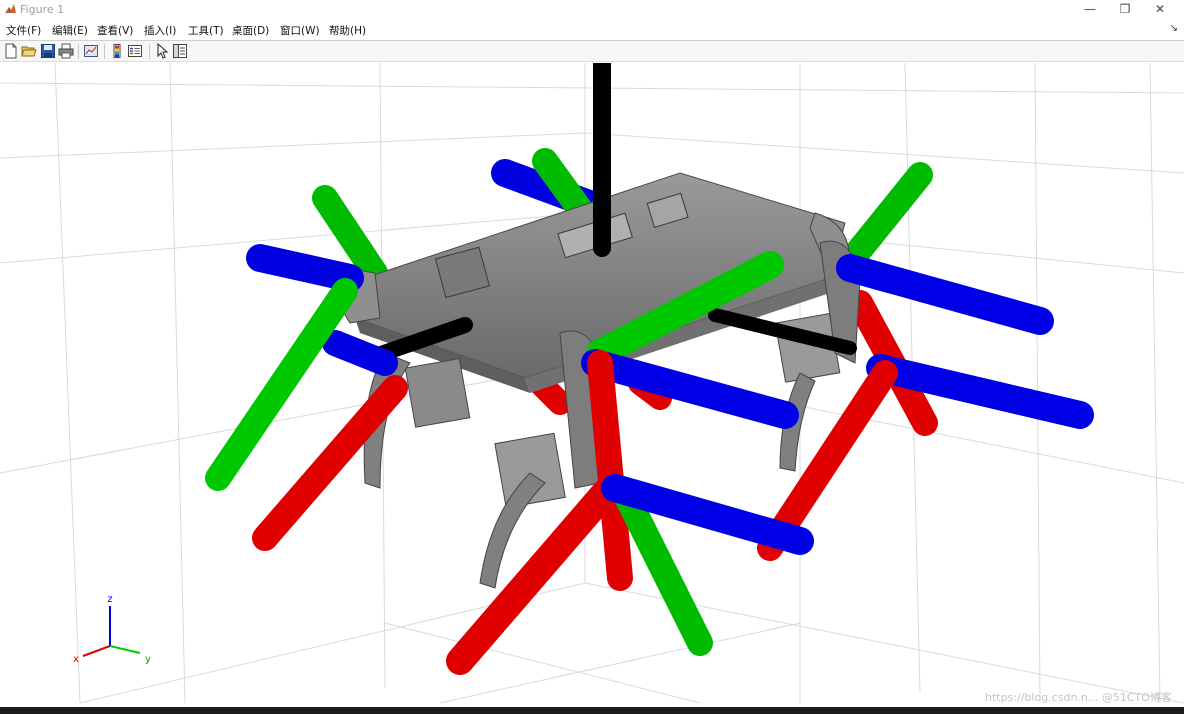 This screenshot has width=1184, height=714. Describe the element at coordinates (610, 470) in the screenshot. I see `rod-red` at that location.